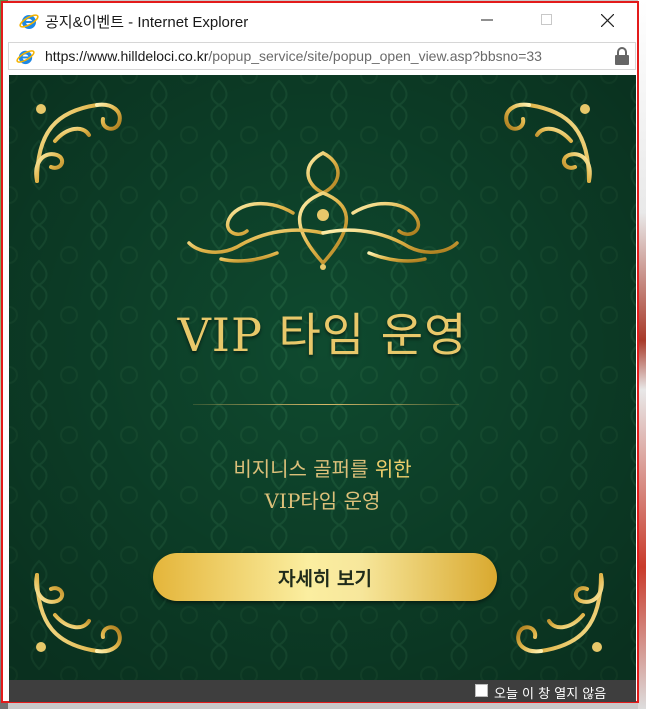 The width and height of the screenshot is (646, 709). I want to click on subtitle-line-1-a: 비지니스 골퍼를, so click(304, 469).